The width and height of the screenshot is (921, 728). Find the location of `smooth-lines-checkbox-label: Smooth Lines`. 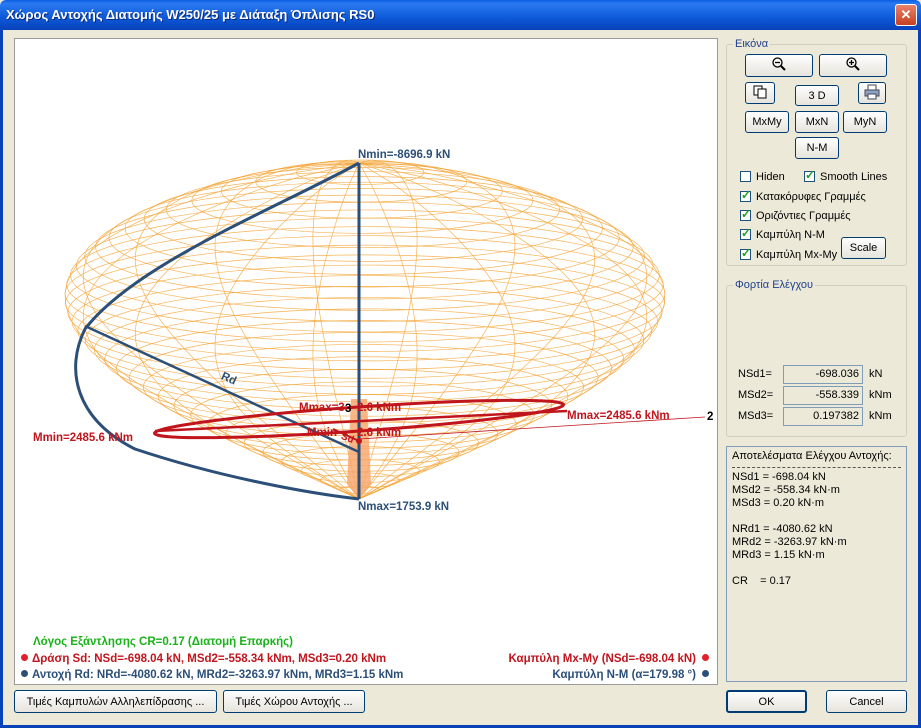

smooth-lines-checkbox-label: Smooth Lines is located at coordinates (854, 177).